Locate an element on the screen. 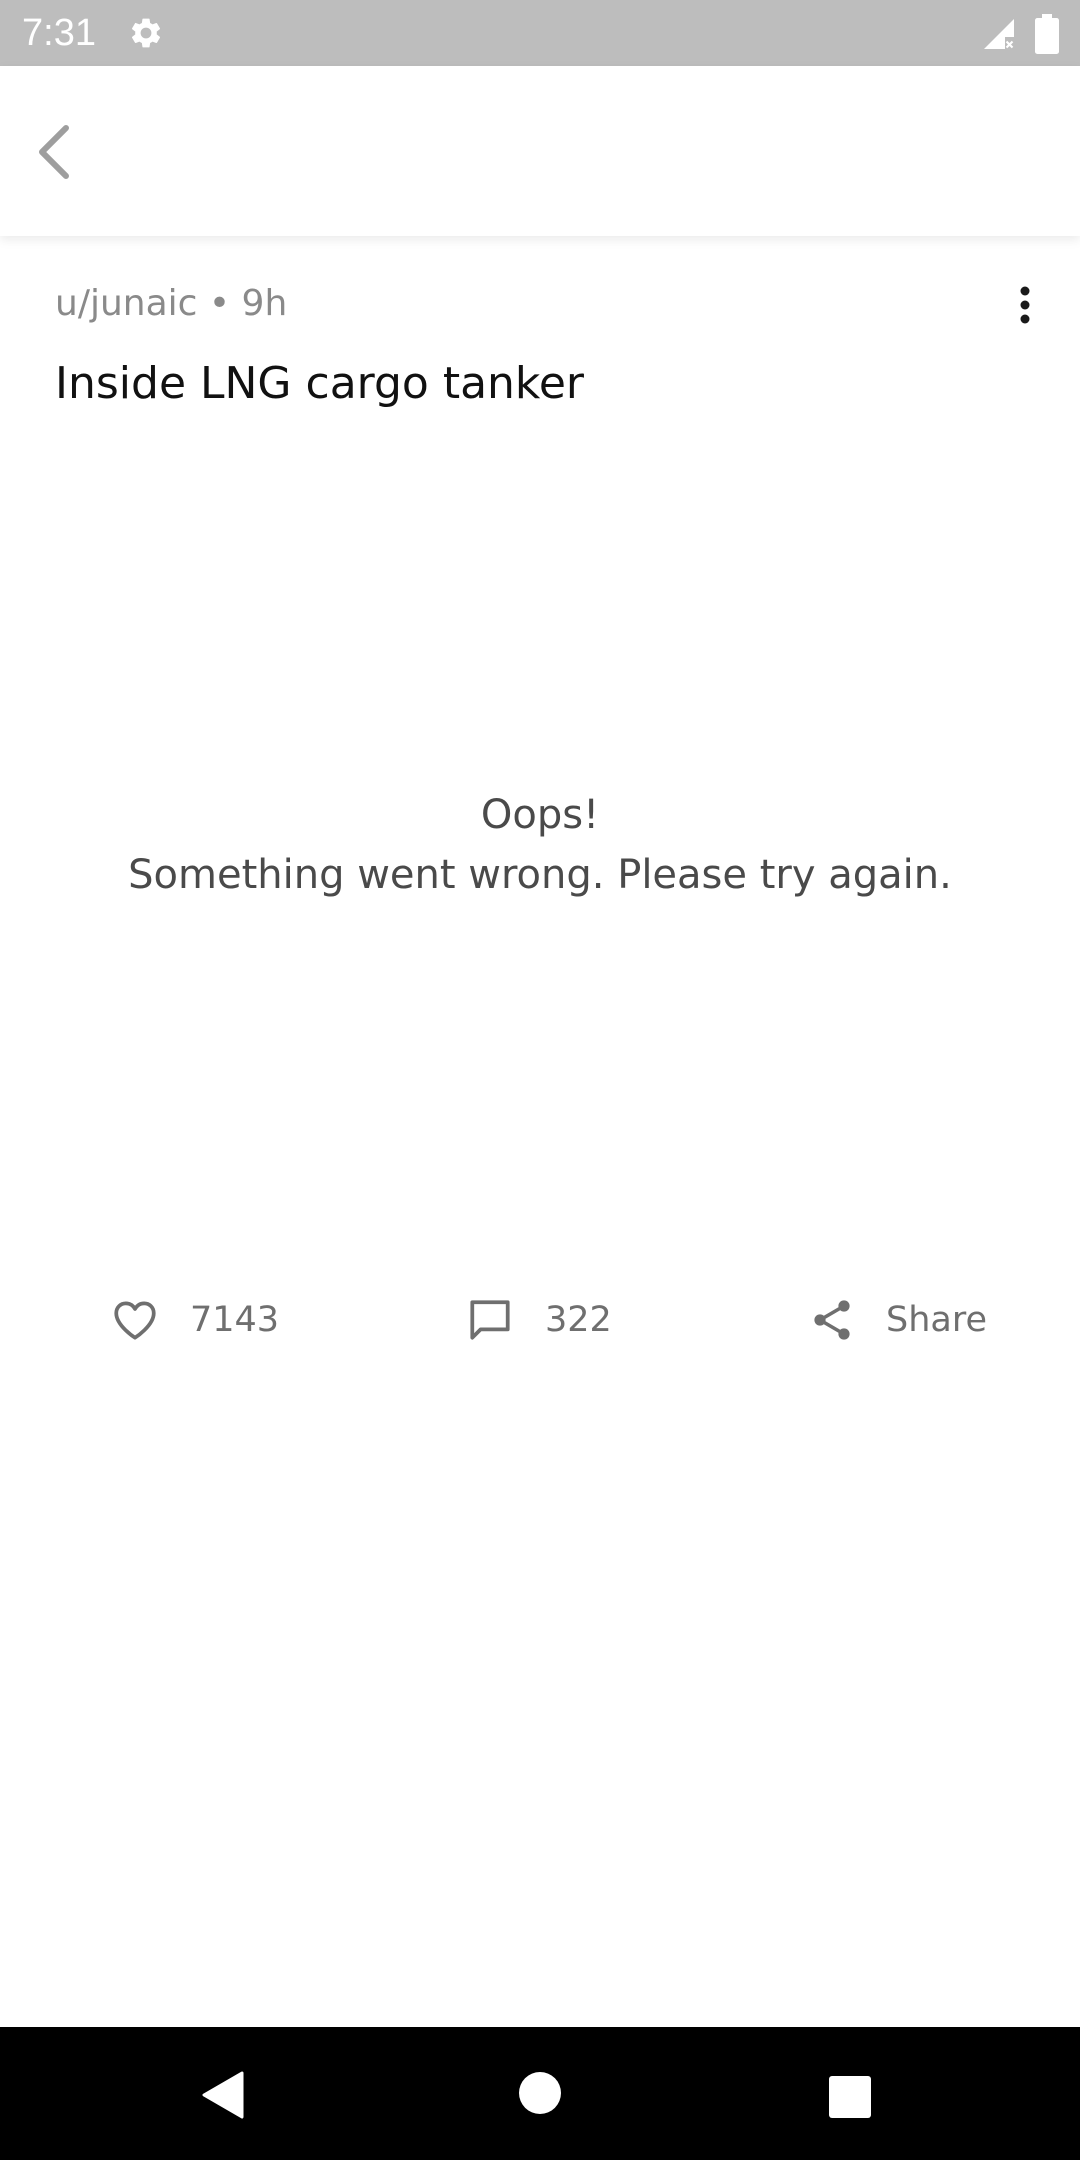 This screenshot has height=2160, width=1080. battery-icon is located at coordinates (1047, 34).